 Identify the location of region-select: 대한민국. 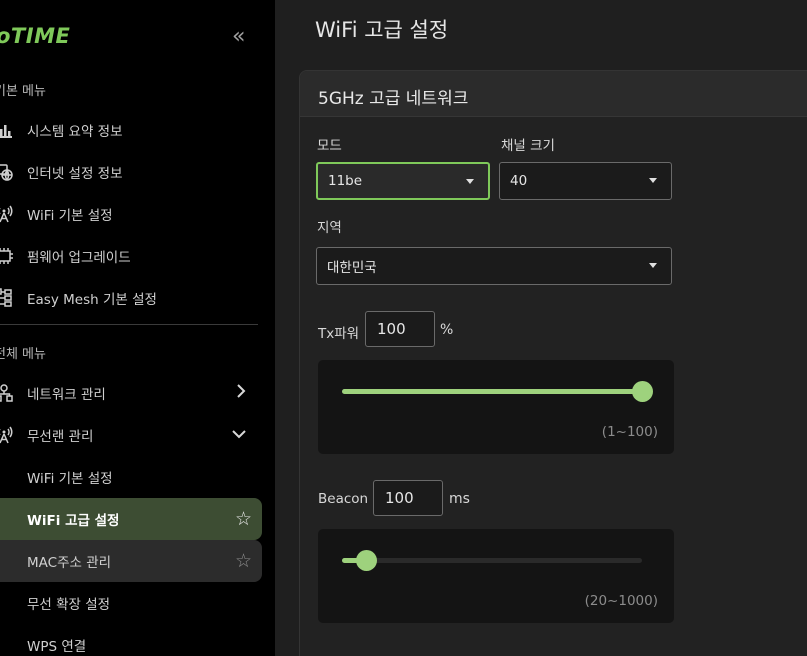
(494, 266).